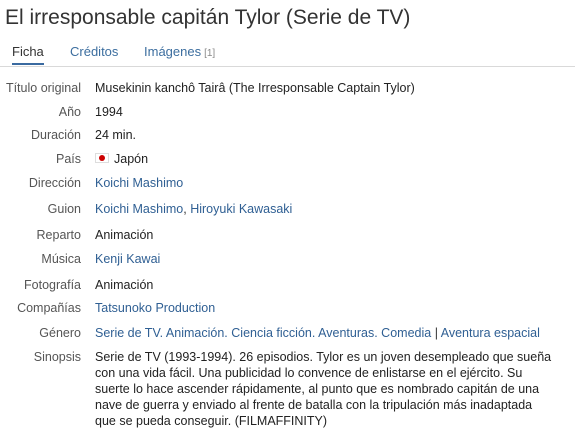  Describe the element at coordinates (43, 88) in the screenshot. I see `label-titulo-original: Título original` at that location.